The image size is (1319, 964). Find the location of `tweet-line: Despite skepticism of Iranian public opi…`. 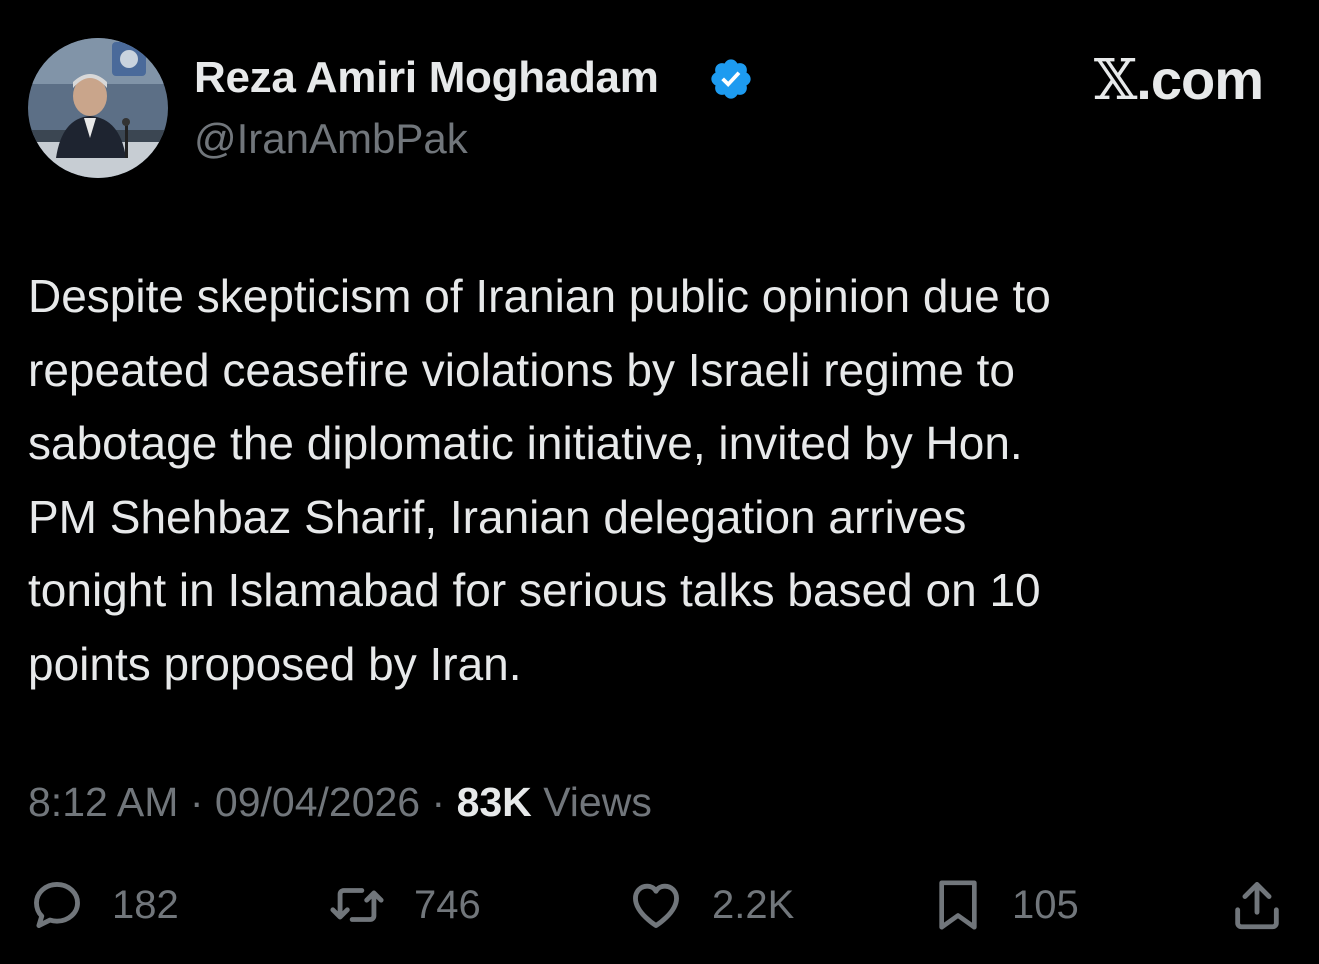

tweet-line: Despite skepticism of Iranian public opi… is located at coordinates (539, 296).